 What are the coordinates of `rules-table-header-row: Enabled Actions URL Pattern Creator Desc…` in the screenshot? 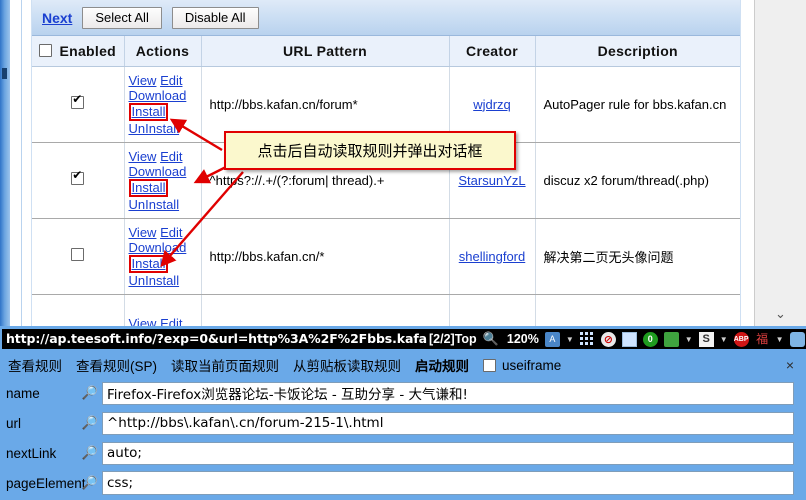 It's located at (386, 51).